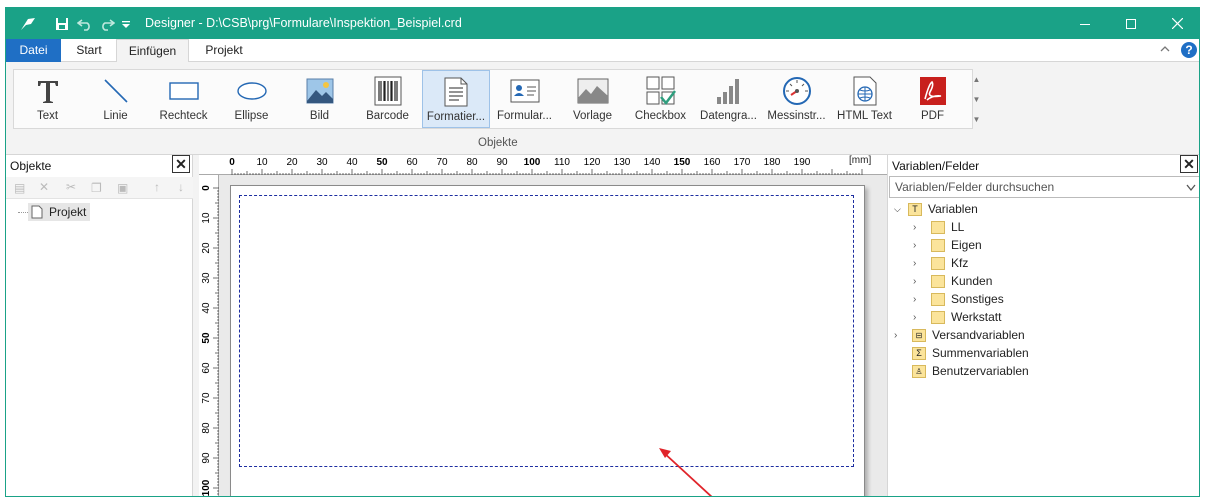  What do you see at coordinates (116, 91) in the screenshot?
I see `line-icon` at bounding box center [116, 91].